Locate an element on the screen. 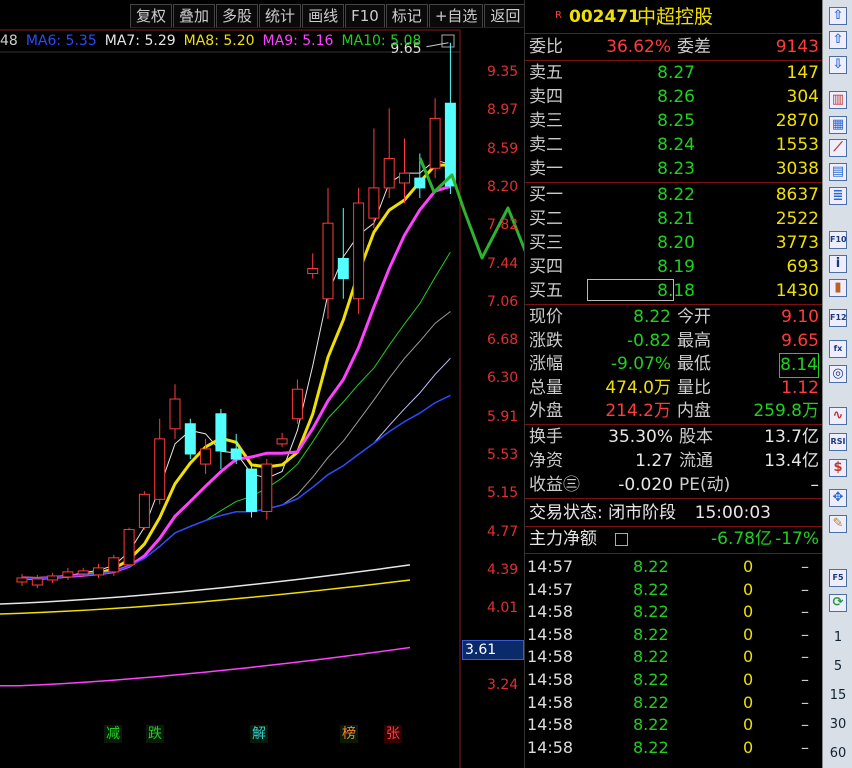 The image size is (852, 768). fx-icon-glyph: fx is located at coordinates (838, 349).